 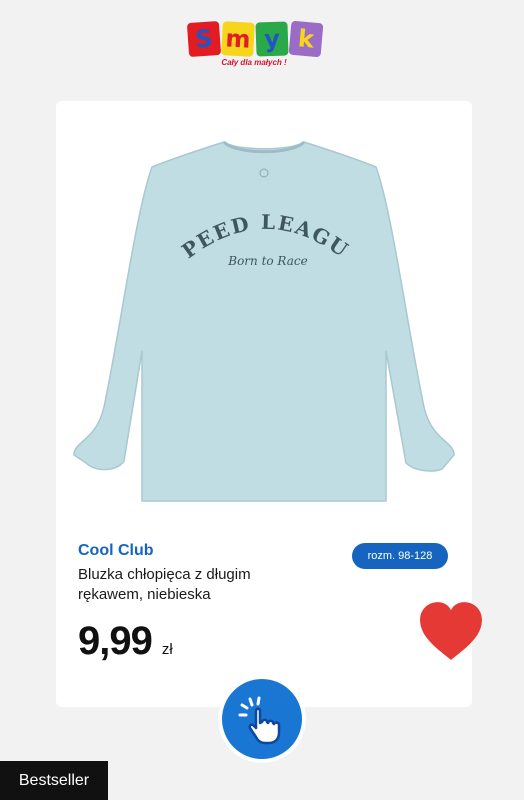 I want to click on logo-tile-1: S, so click(x=204, y=39).